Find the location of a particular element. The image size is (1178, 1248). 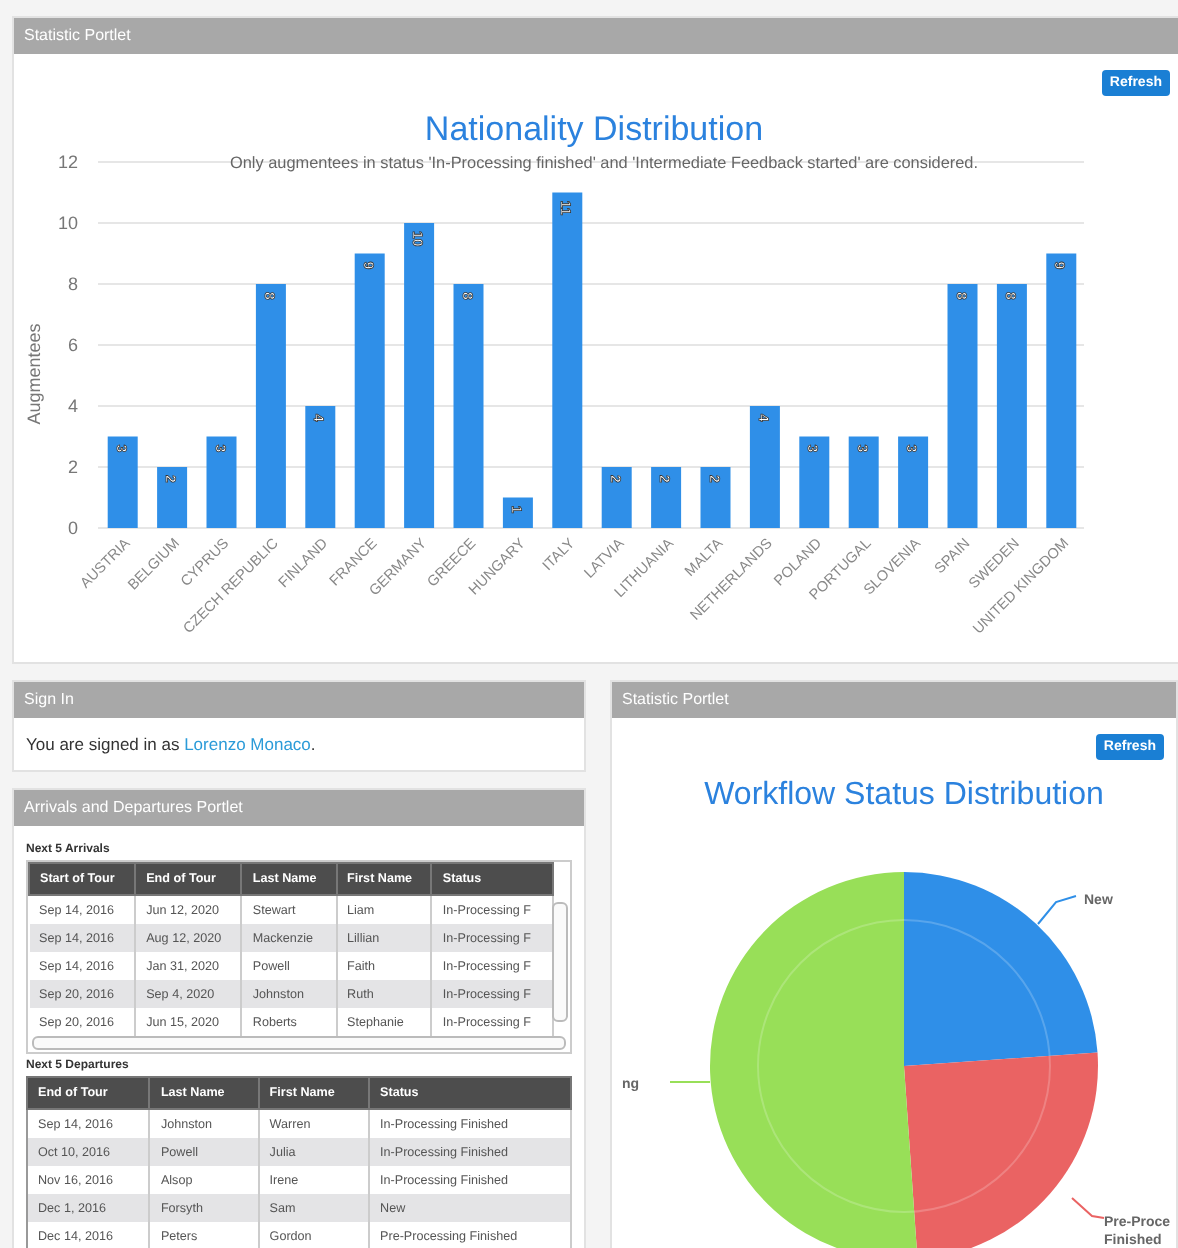

y-tick-label: 0 is located at coordinates (72, 528).